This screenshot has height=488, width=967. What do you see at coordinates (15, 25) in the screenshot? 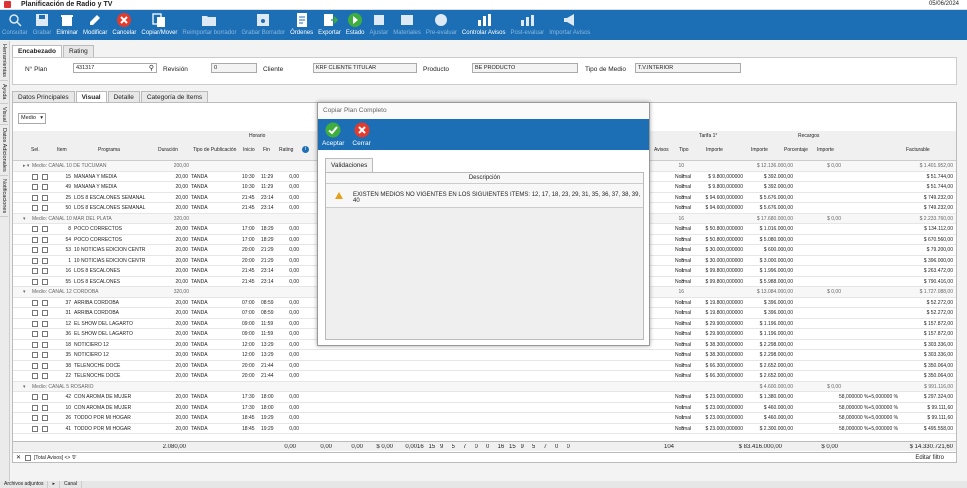
I see `consultar-button: Consultar` at bounding box center [15, 25].